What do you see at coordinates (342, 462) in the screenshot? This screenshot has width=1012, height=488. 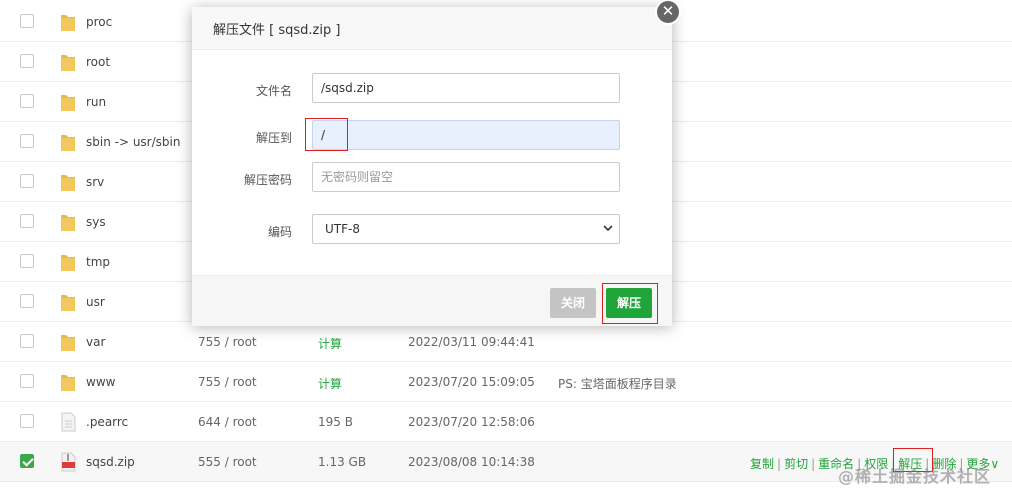 I see `file-size: 1.13 GB` at bounding box center [342, 462].